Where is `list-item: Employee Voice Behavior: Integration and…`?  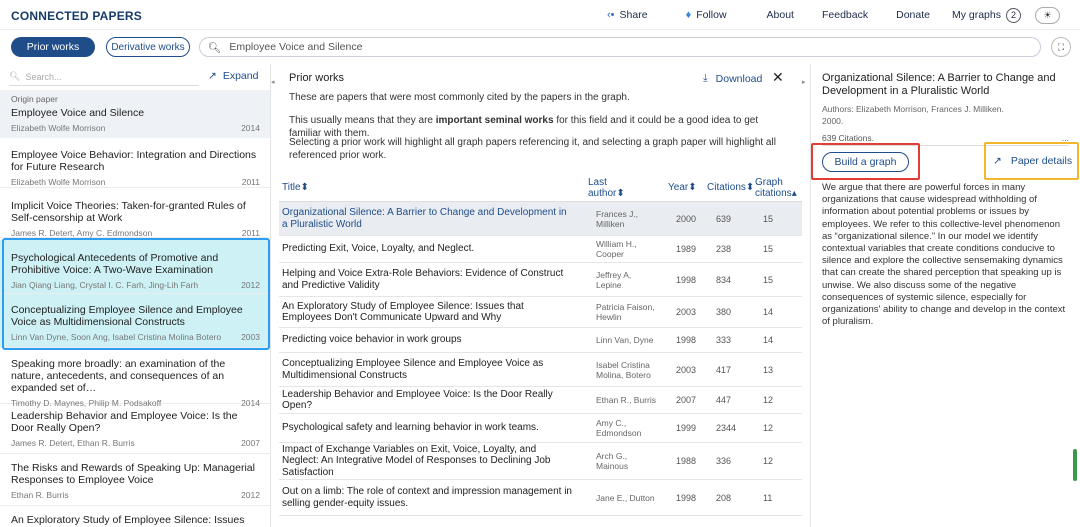
list-item: Employee Voice Behavior: Integration and… is located at coordinates (135, 166).